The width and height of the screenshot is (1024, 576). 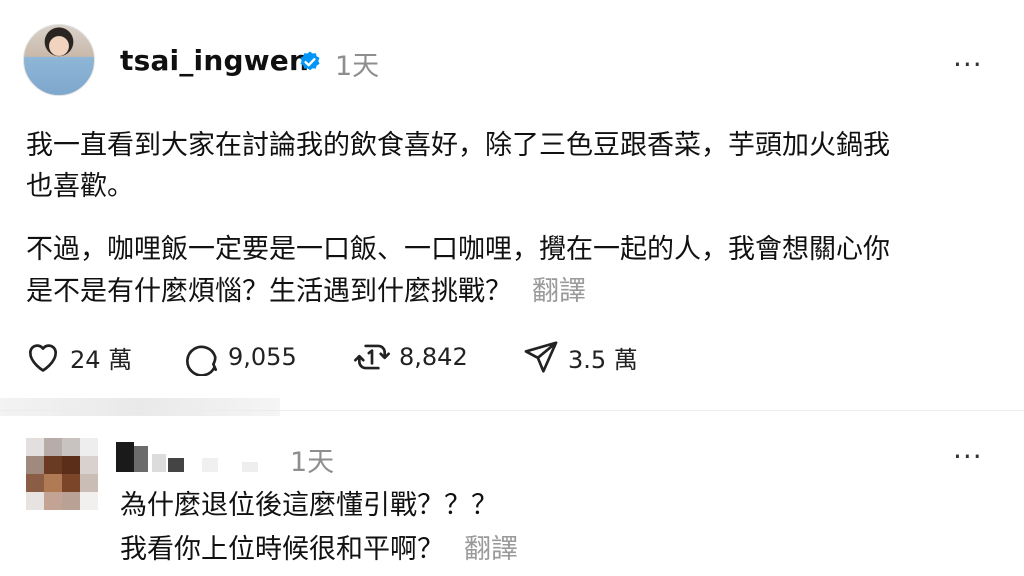 What do you see at coordinates (433, 357) in the screenshot?
I see `repost-count: 8,842` at bounding box center [433, 357].